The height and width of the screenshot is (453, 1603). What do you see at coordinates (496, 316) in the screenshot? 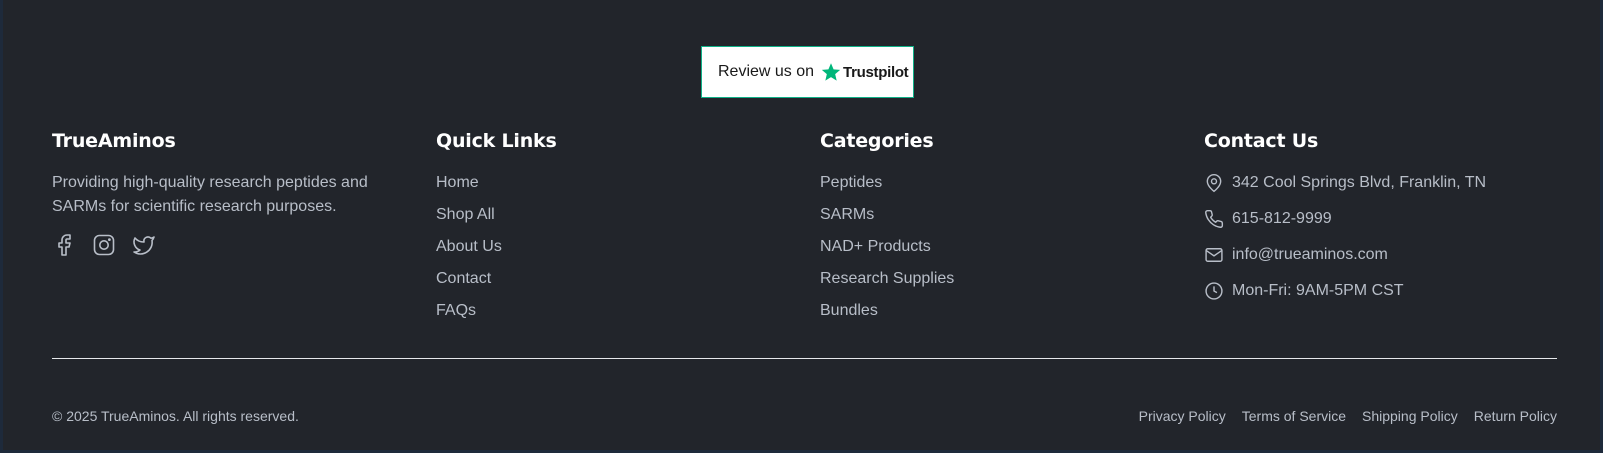
I see `quick-link-faqs: FAQs` at bounding box center [496, 316].